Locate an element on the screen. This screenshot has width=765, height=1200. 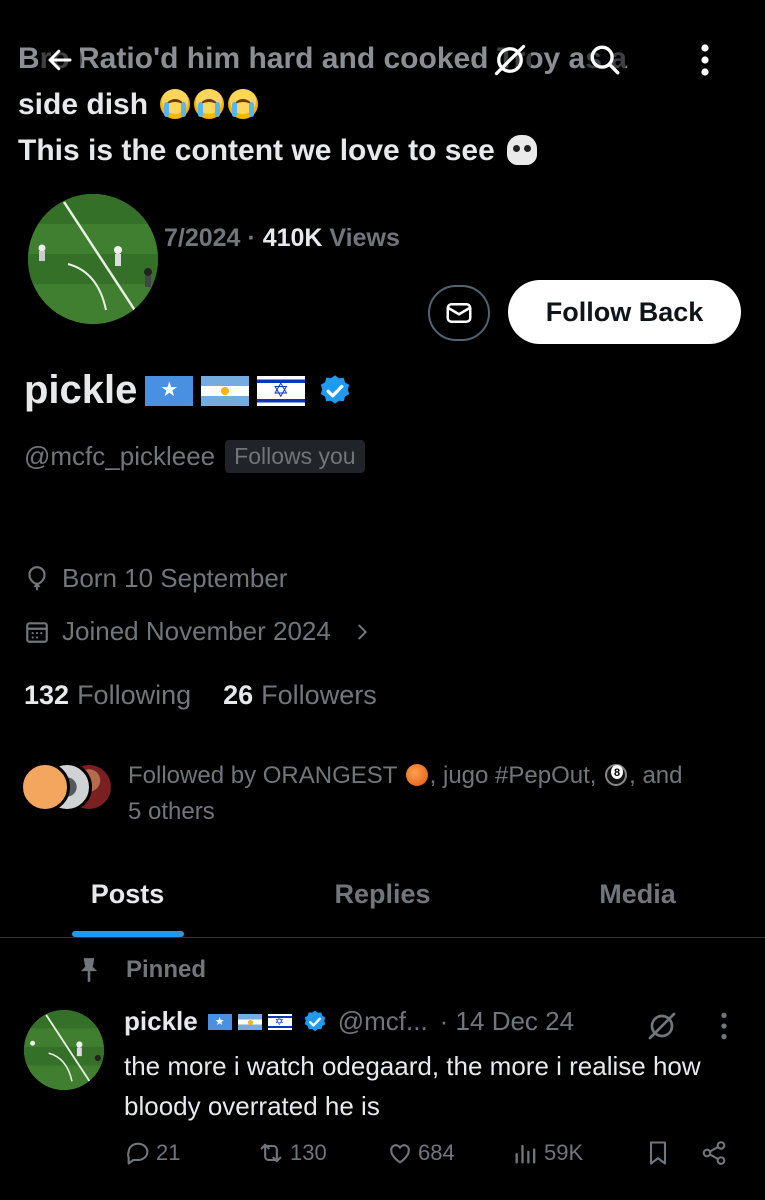
search-icon is located at coordinates (605, 60).